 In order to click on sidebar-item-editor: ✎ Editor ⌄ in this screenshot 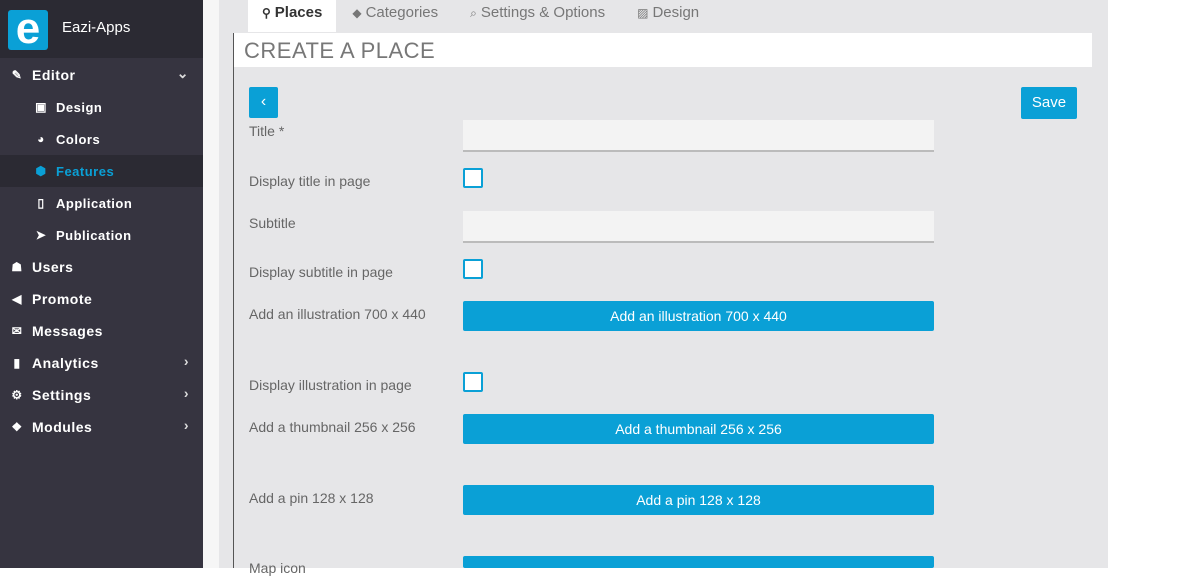, I will do `click(101, 75)`.